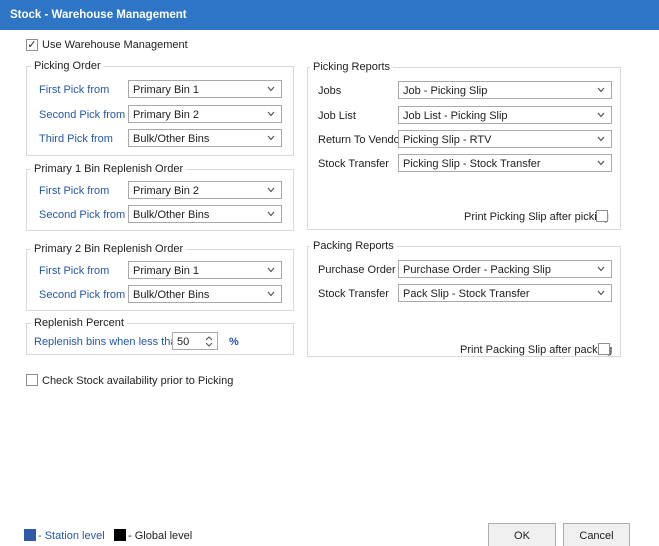 The width and height of the screenshot is (659, 546). I want to click on picking-rtv-label: Return To Vendor, so click(361, 140).